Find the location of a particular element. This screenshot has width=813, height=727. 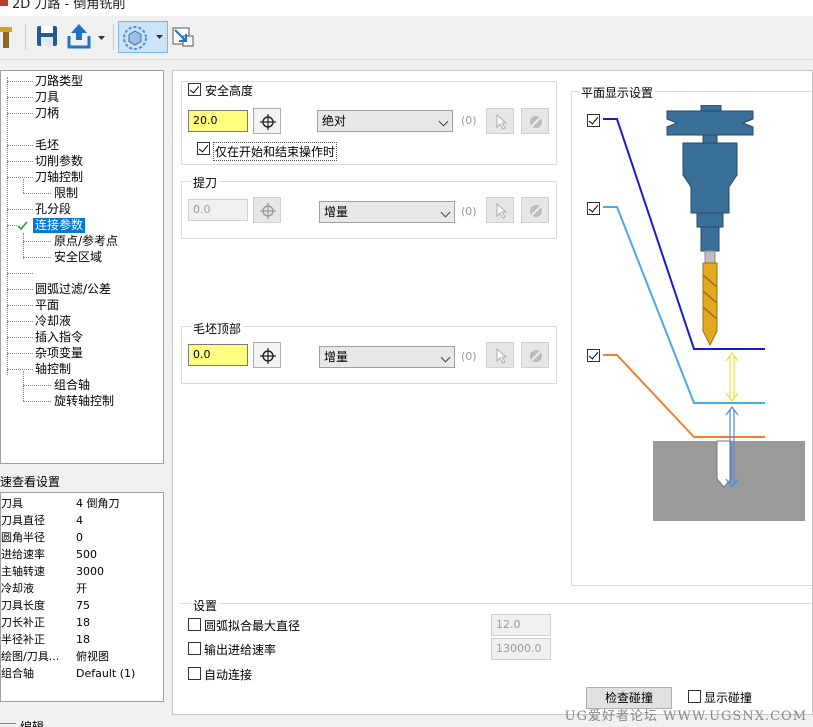

window-title: 2D 刀路 - 倒角铣削 is located at coordinates (69, 6).